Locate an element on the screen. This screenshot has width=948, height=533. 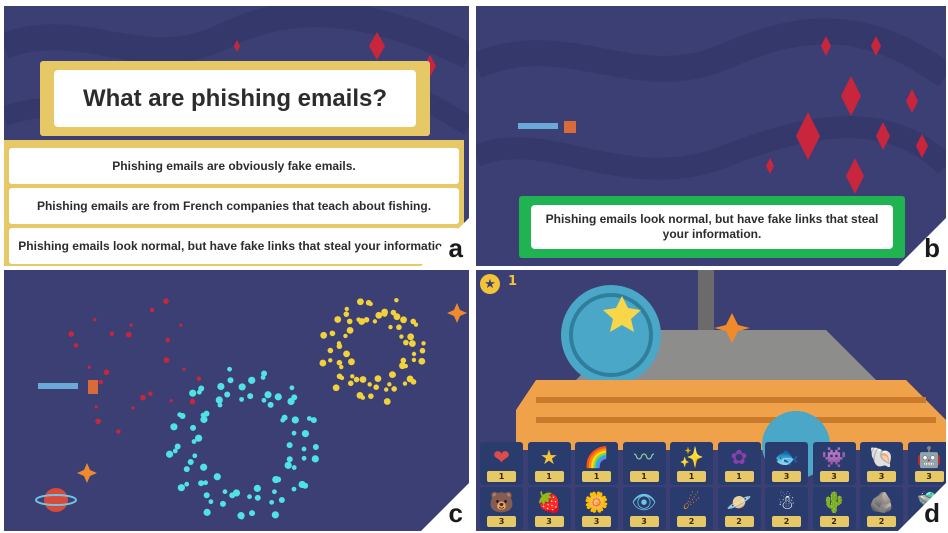
sticker-tile: 🪐 2 is located at coordinates (739, 508).